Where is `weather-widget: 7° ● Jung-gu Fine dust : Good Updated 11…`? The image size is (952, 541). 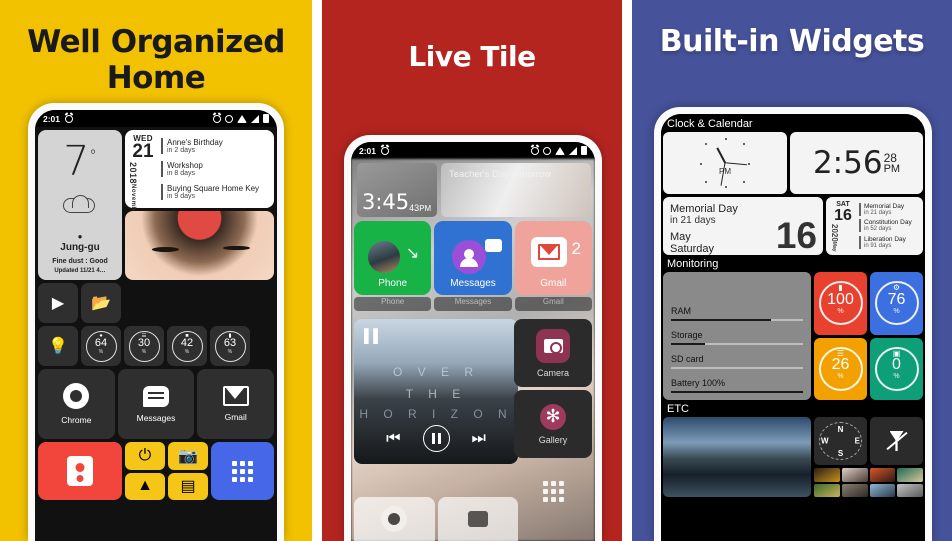
weather-widget: 7° ● Jung-gu Fine dust : Good Updated 11… is located at coordinates (80, 205).